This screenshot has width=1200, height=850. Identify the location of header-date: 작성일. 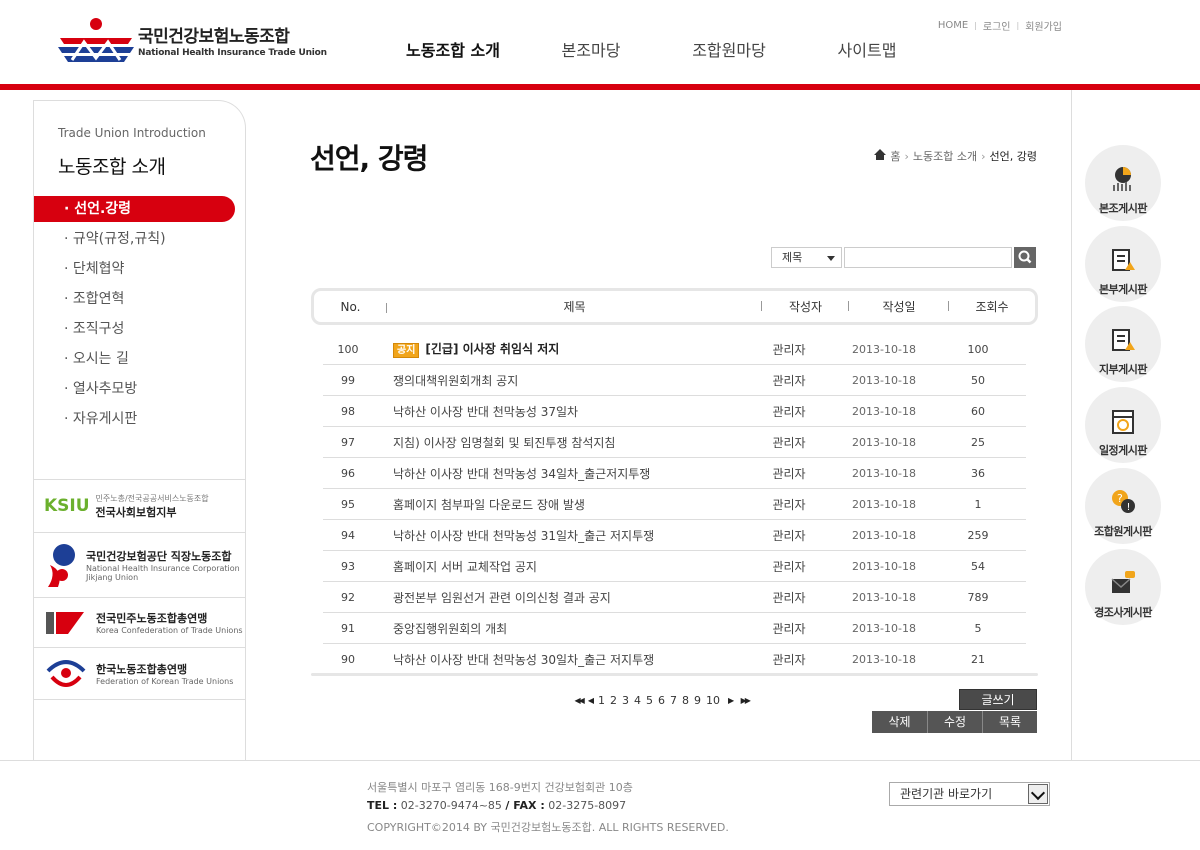
(899, 306).